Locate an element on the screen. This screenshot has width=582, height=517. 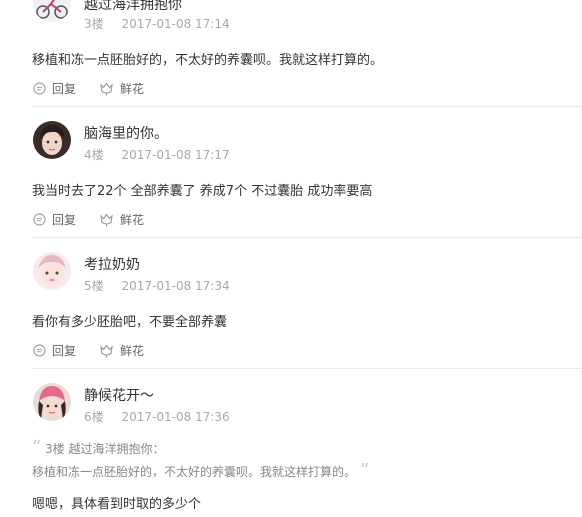
post-meta: 6楼 2017-01-08 17:36 is located at coordinates (157, 416).